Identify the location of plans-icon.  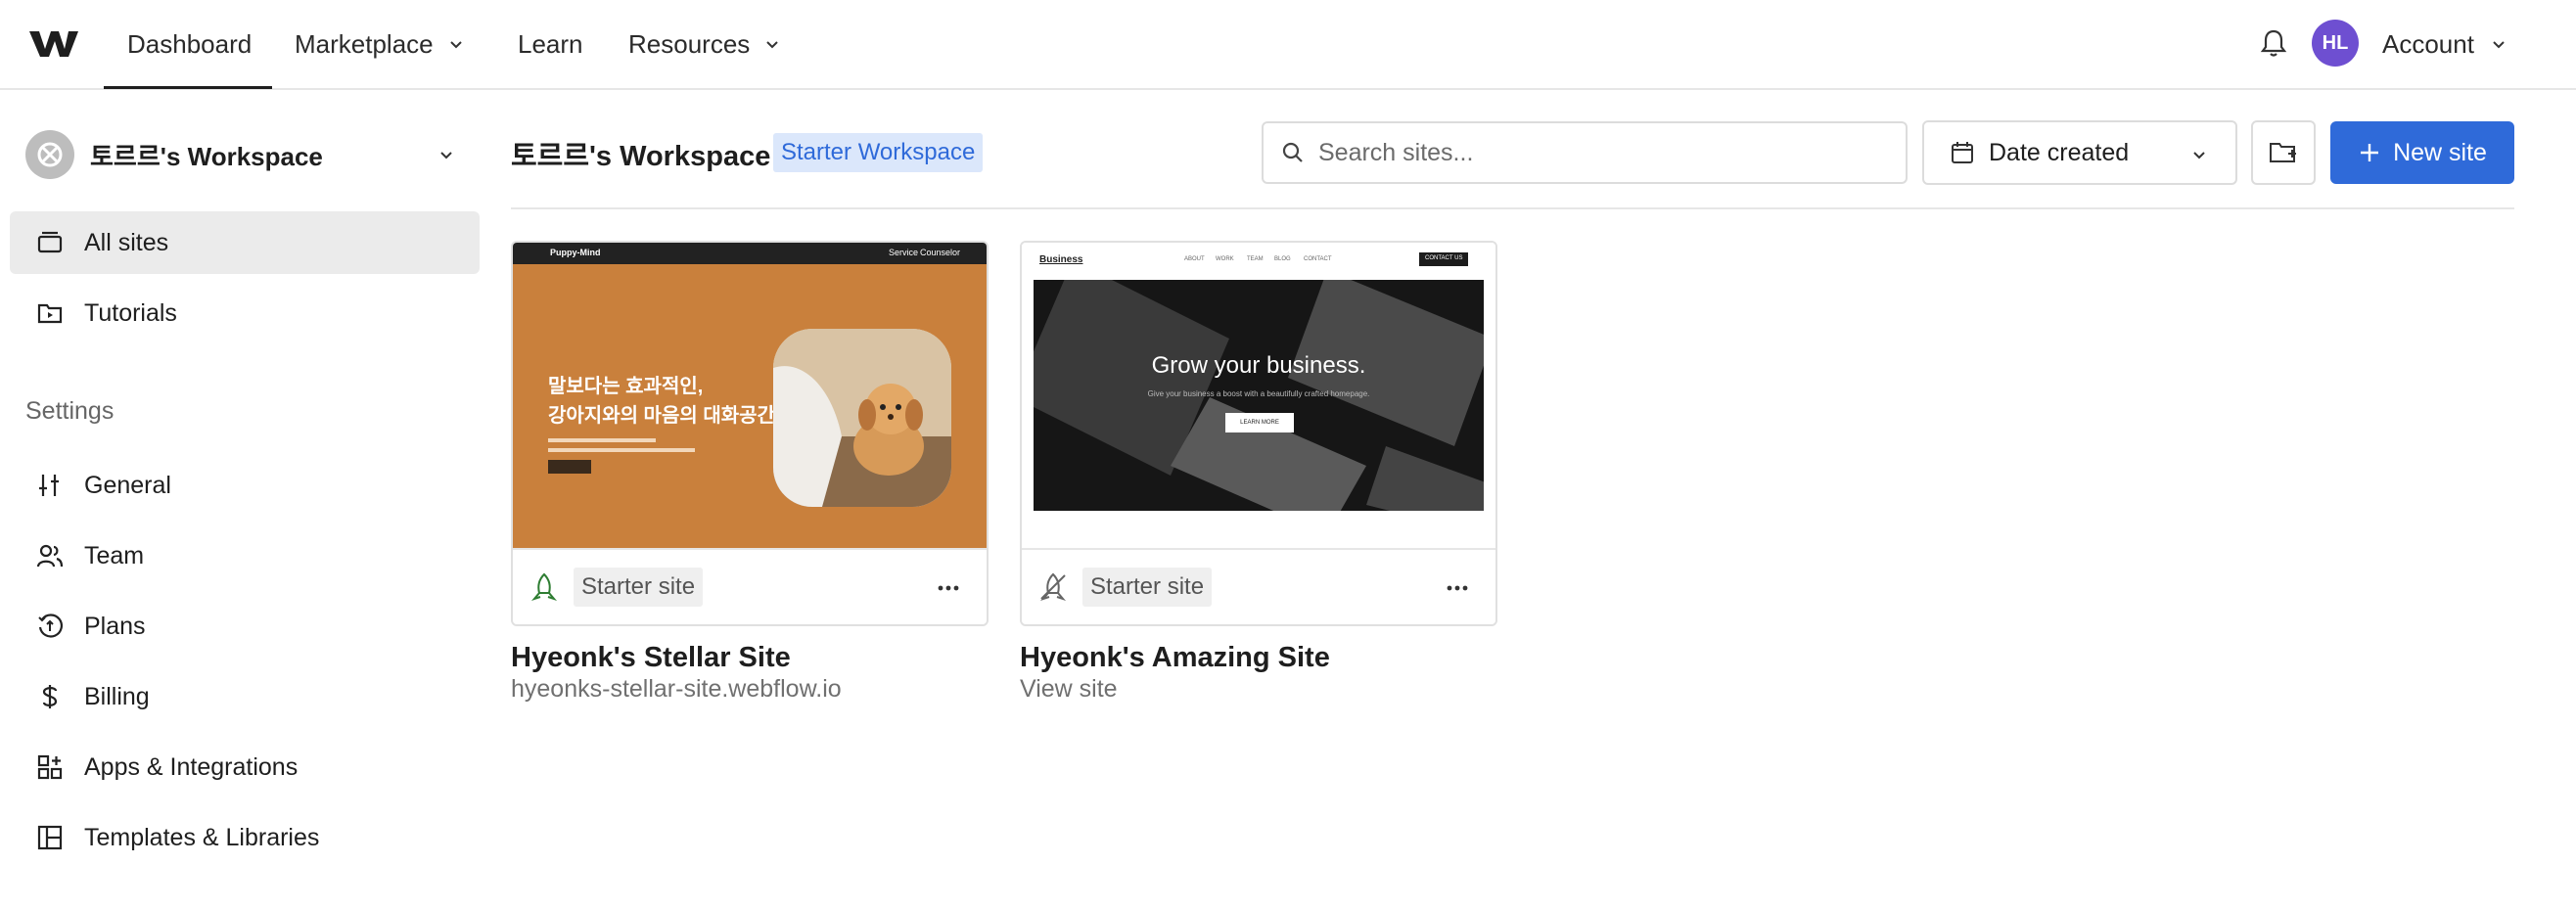
(50, 626).